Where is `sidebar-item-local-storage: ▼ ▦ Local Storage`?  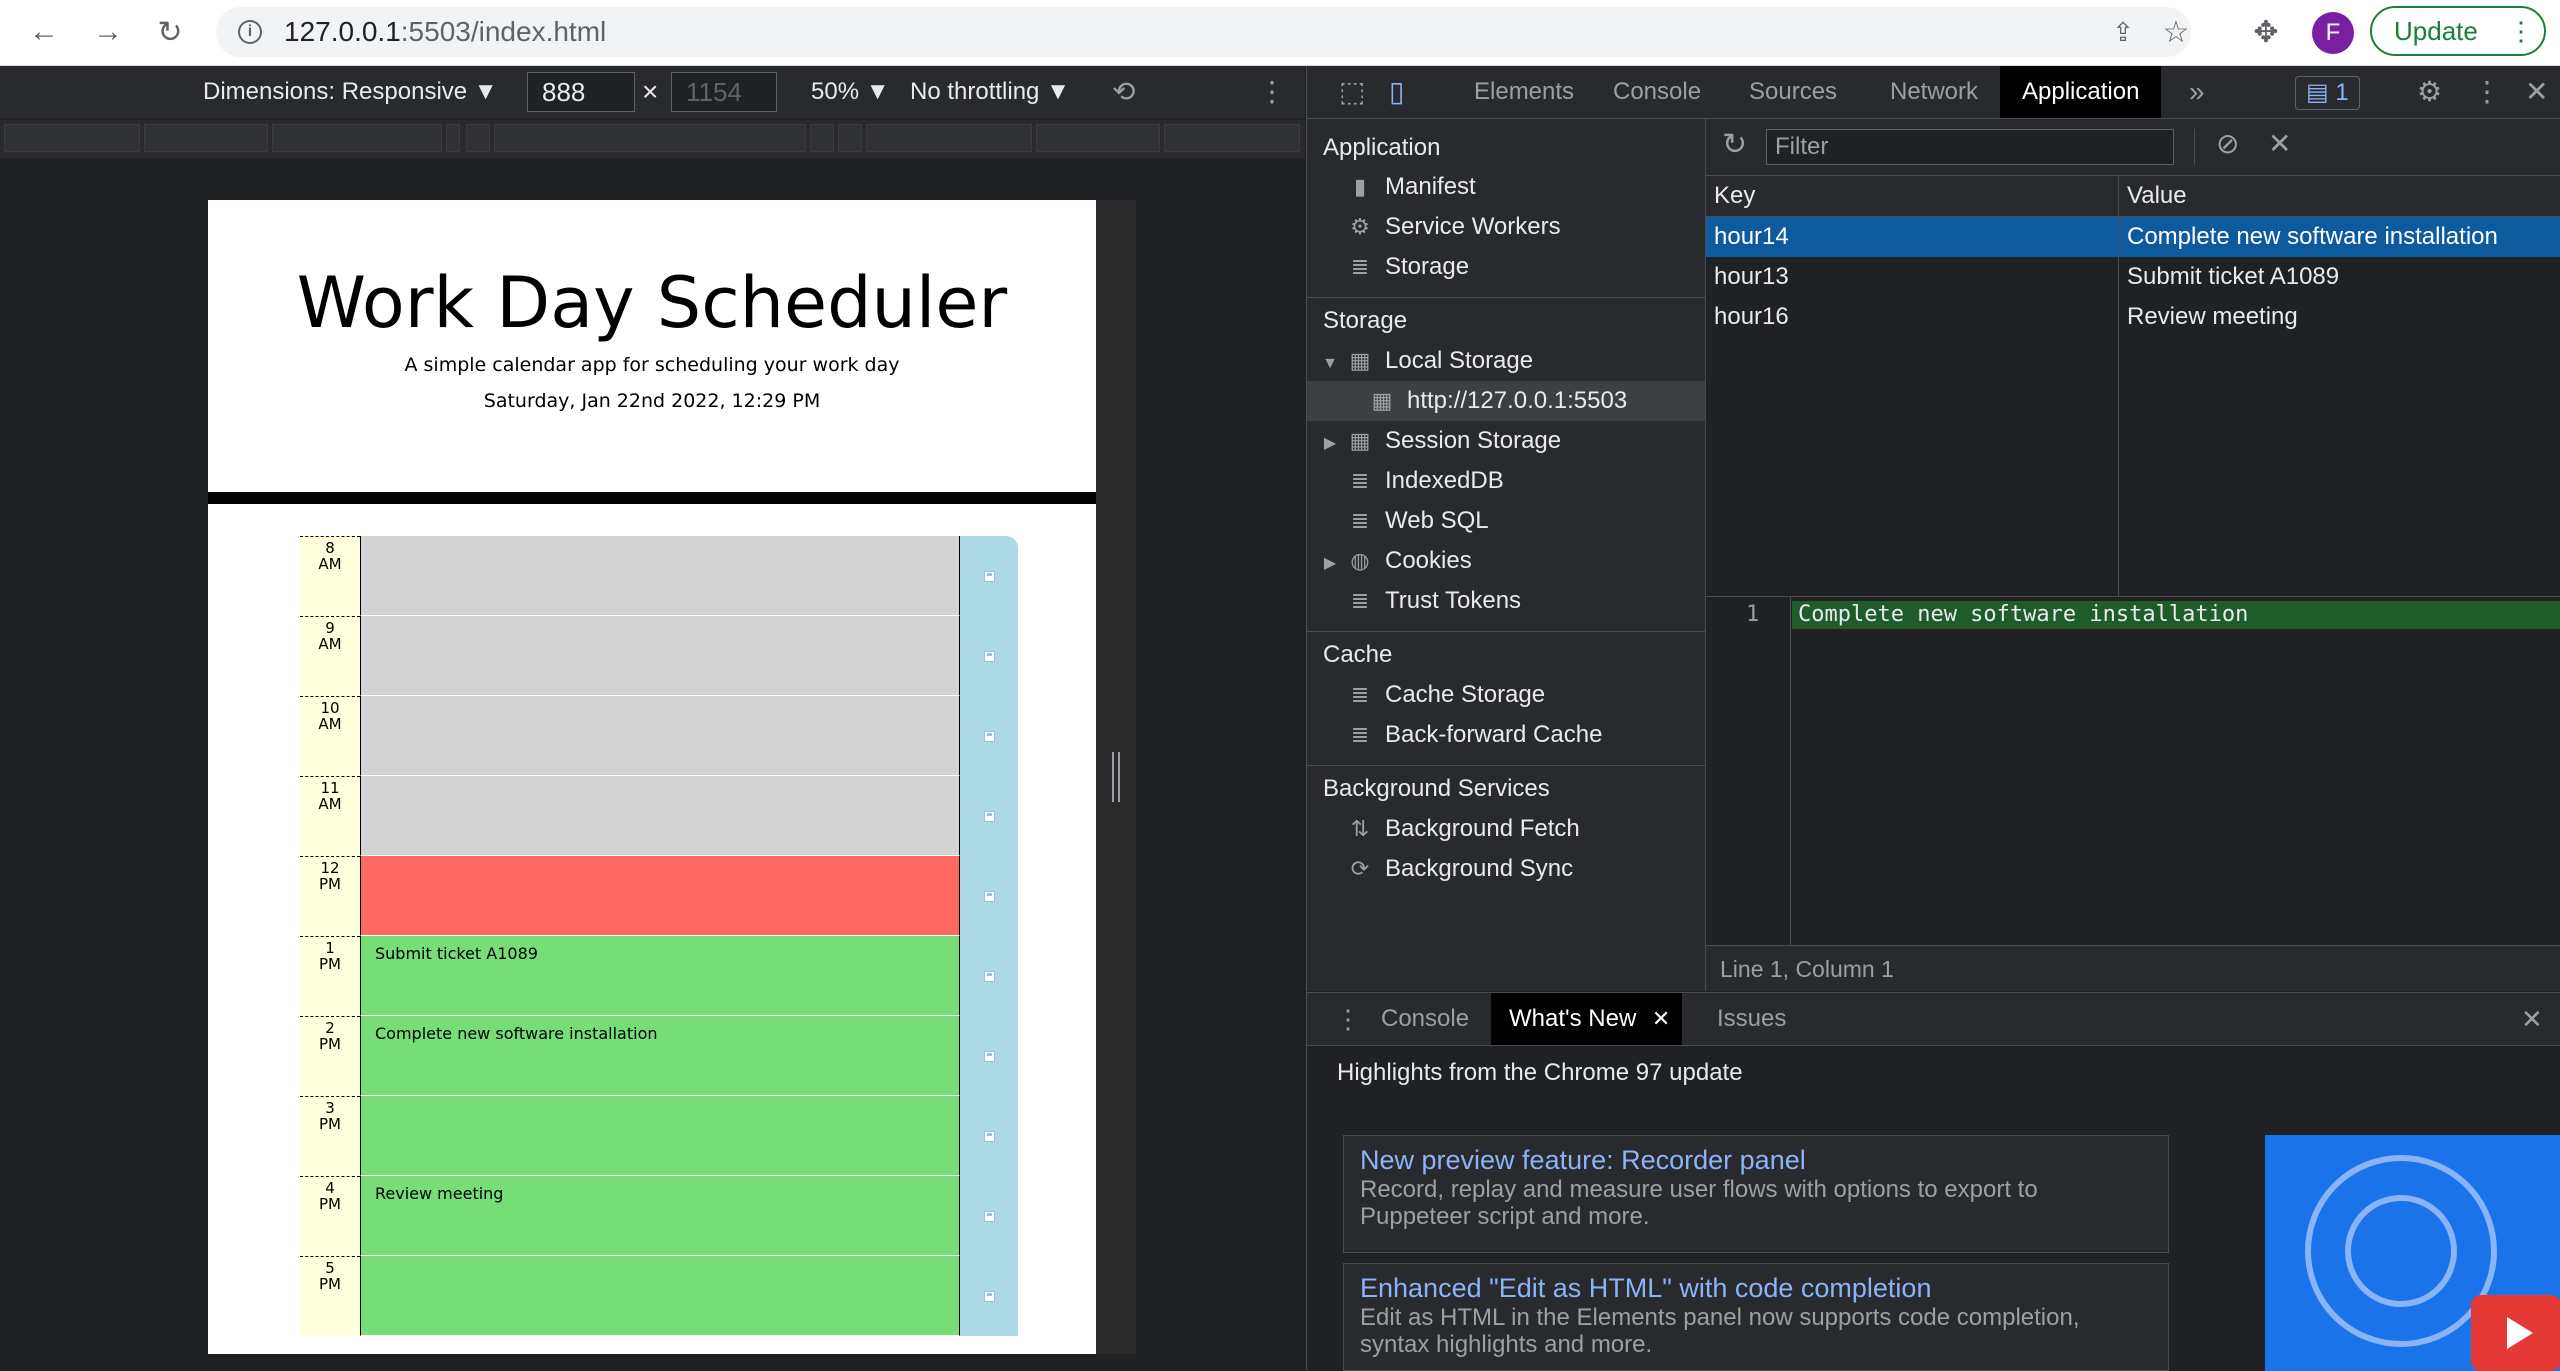
sidebar-item-local-storage: ▼ ▦ Local Storage is located at coordinates (1427, 361).